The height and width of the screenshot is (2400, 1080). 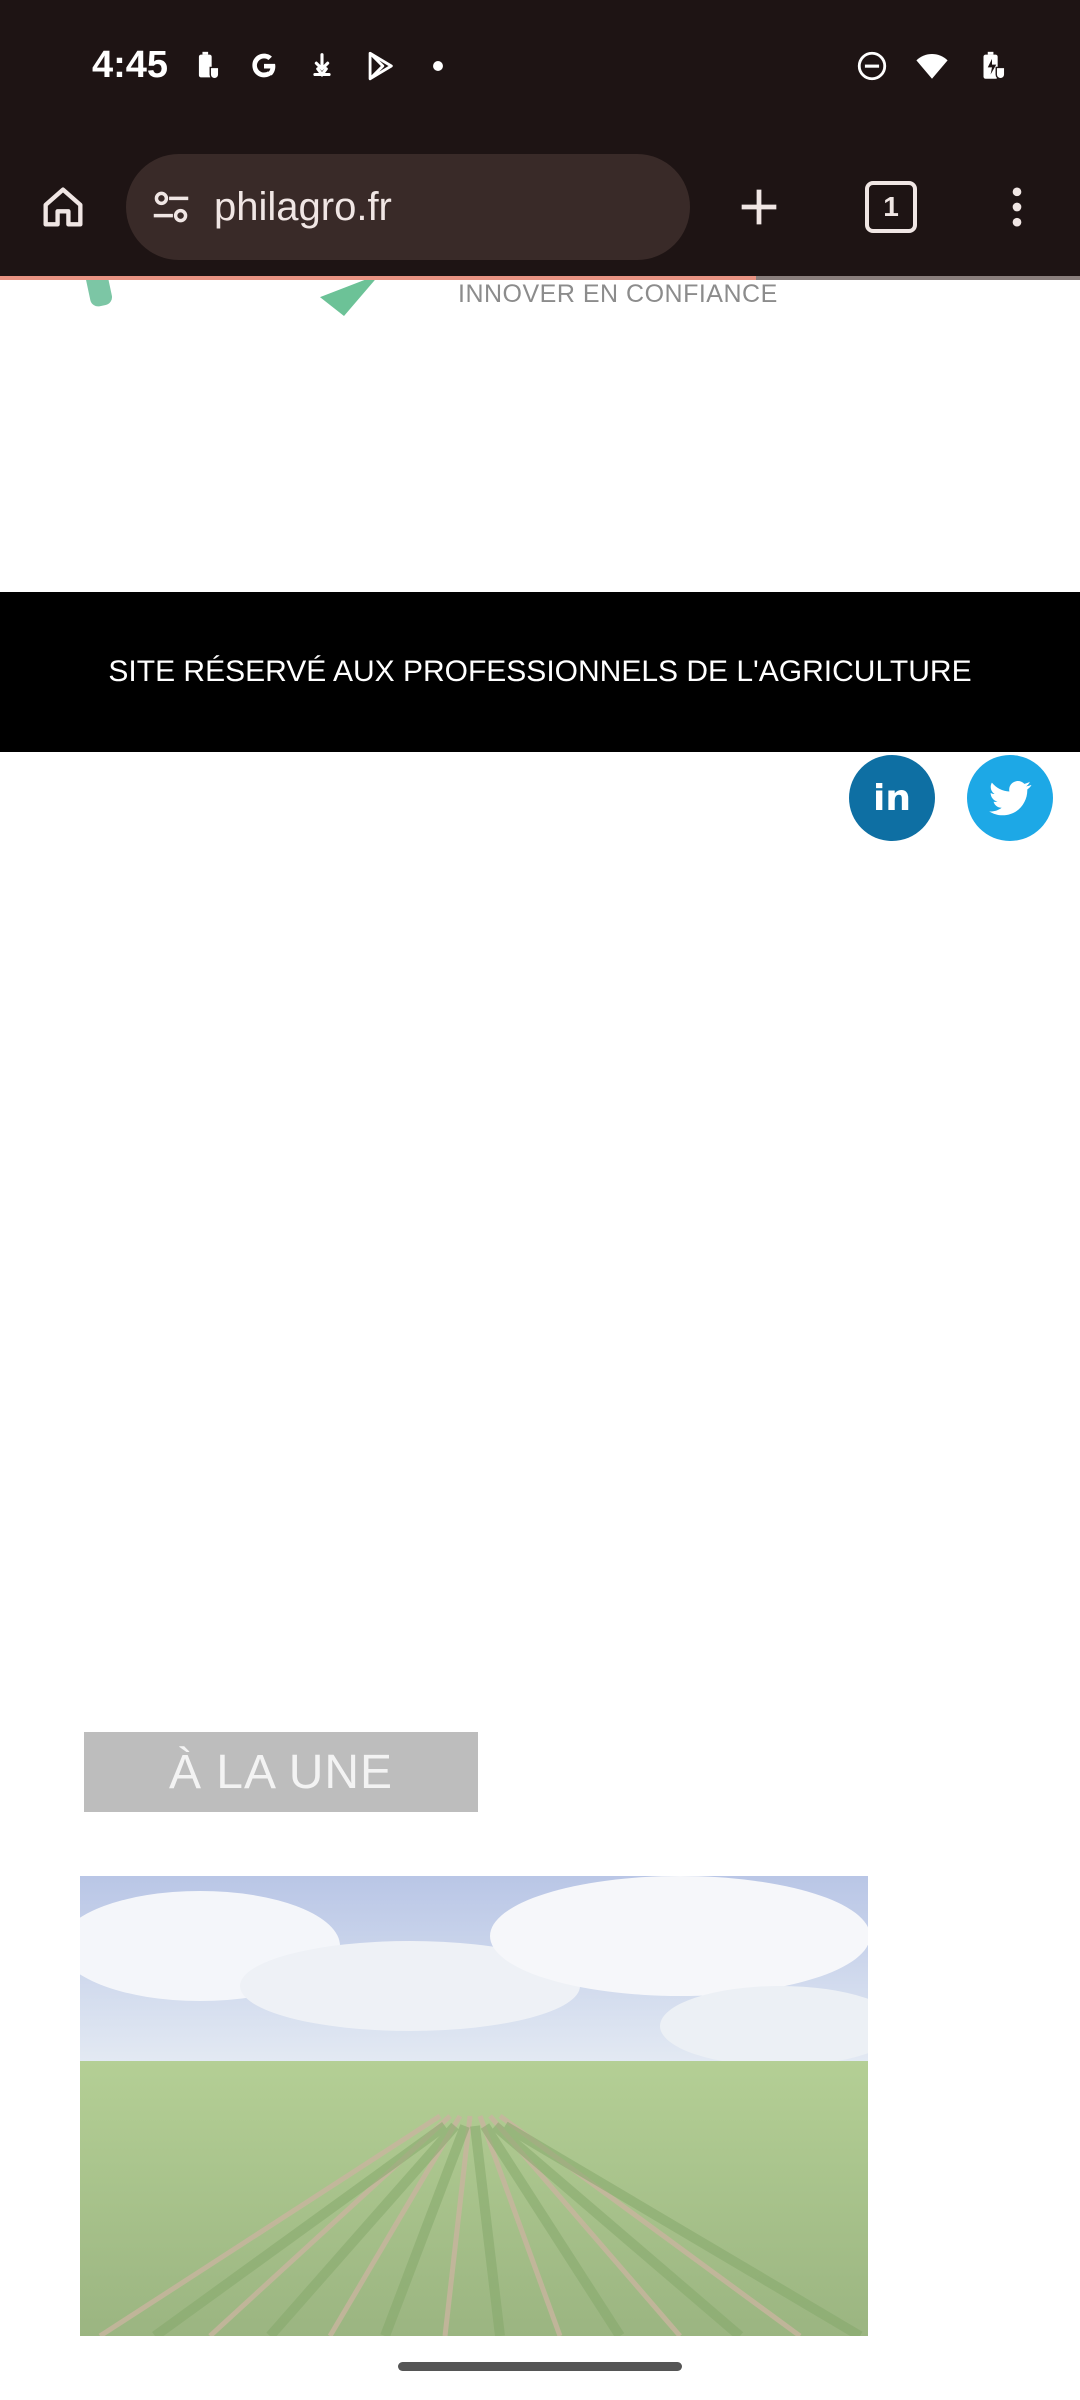 What do you see at coordinates (380, 66) in the screenshot?
I see `play-store-icon` at bounding box center [380, 66].